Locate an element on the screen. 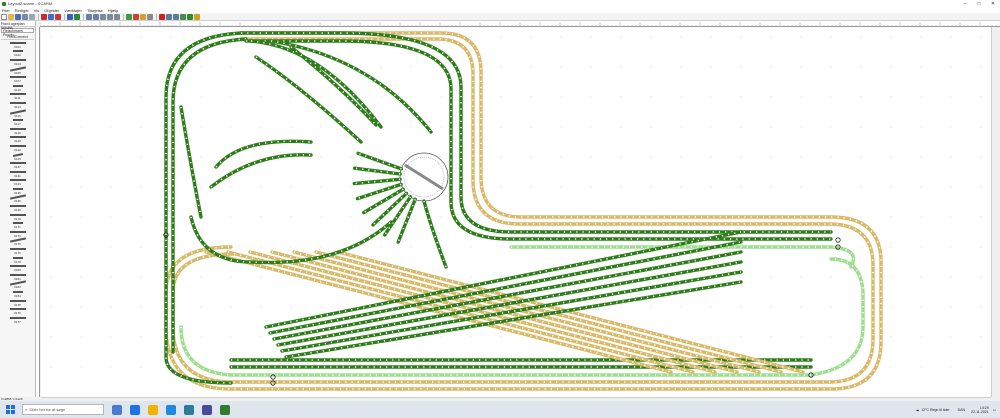 This screenshot has width=1000, height=418. track-library-item: 9173 is located at coordinates (17, 234).